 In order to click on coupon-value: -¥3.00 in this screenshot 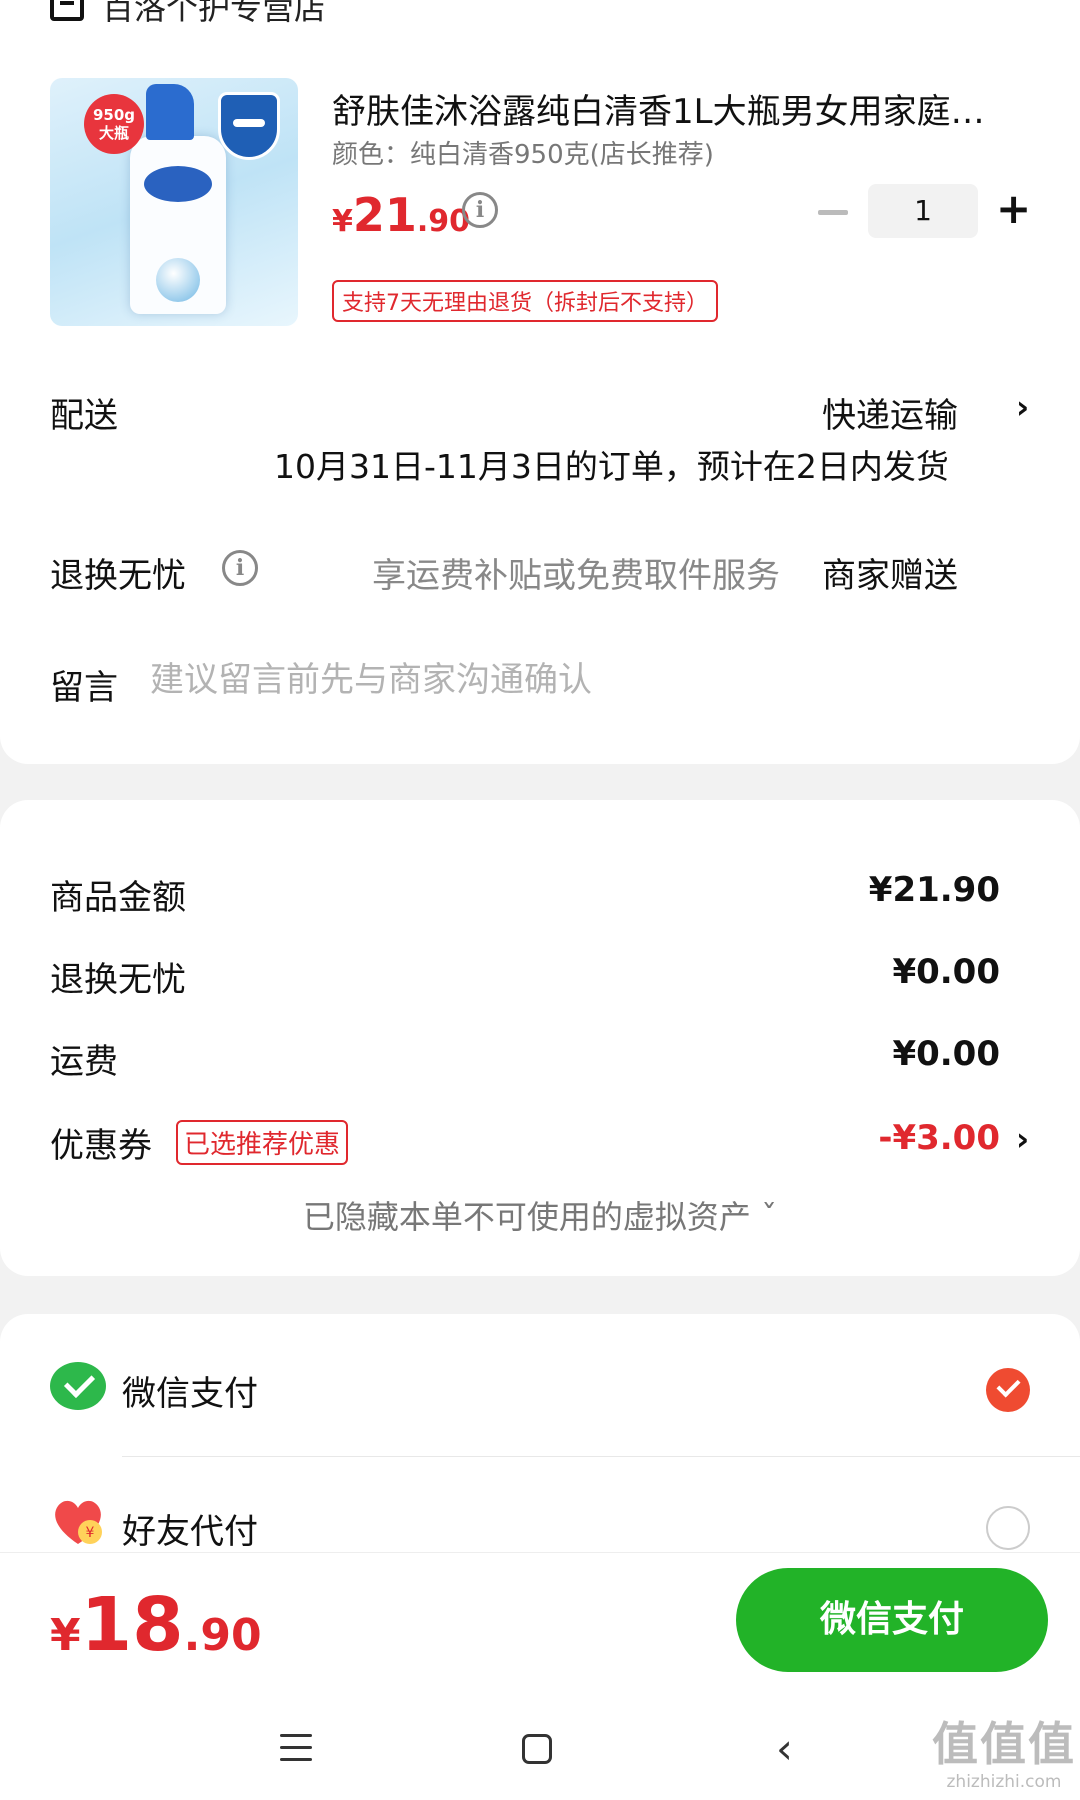, I will do `click(939, 1138)`.